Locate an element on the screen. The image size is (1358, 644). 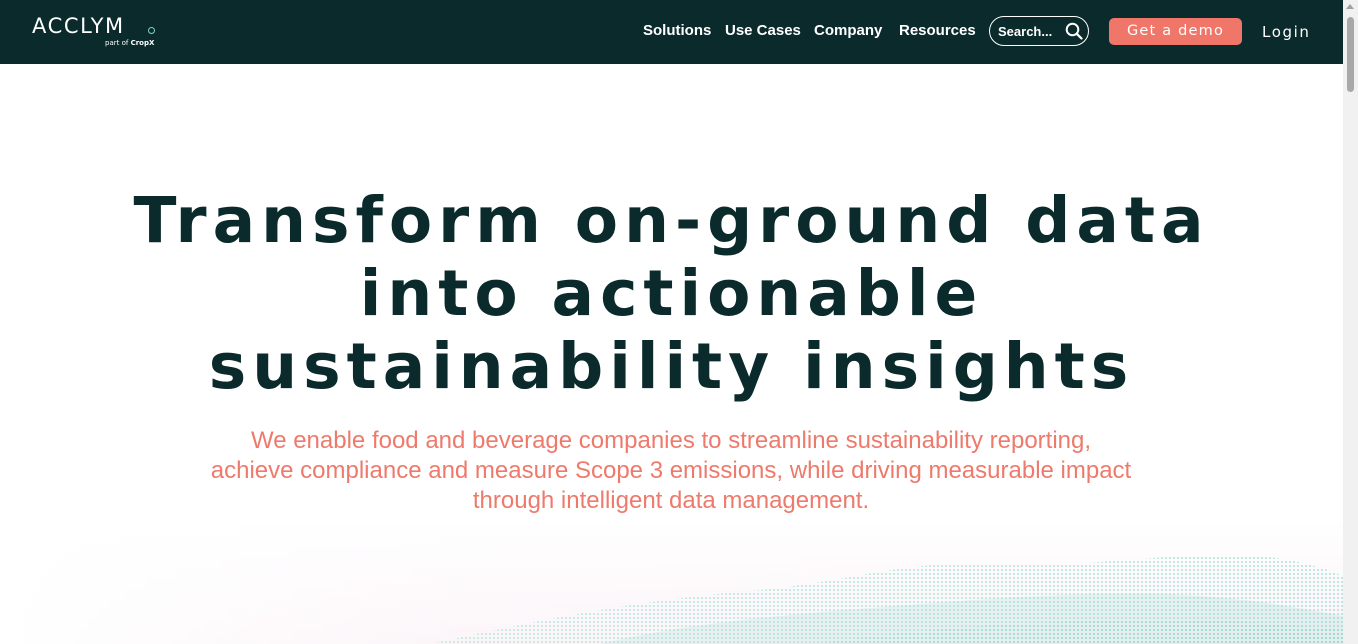
logo-tagline: part of CropX is located at coordinates (129, 43).